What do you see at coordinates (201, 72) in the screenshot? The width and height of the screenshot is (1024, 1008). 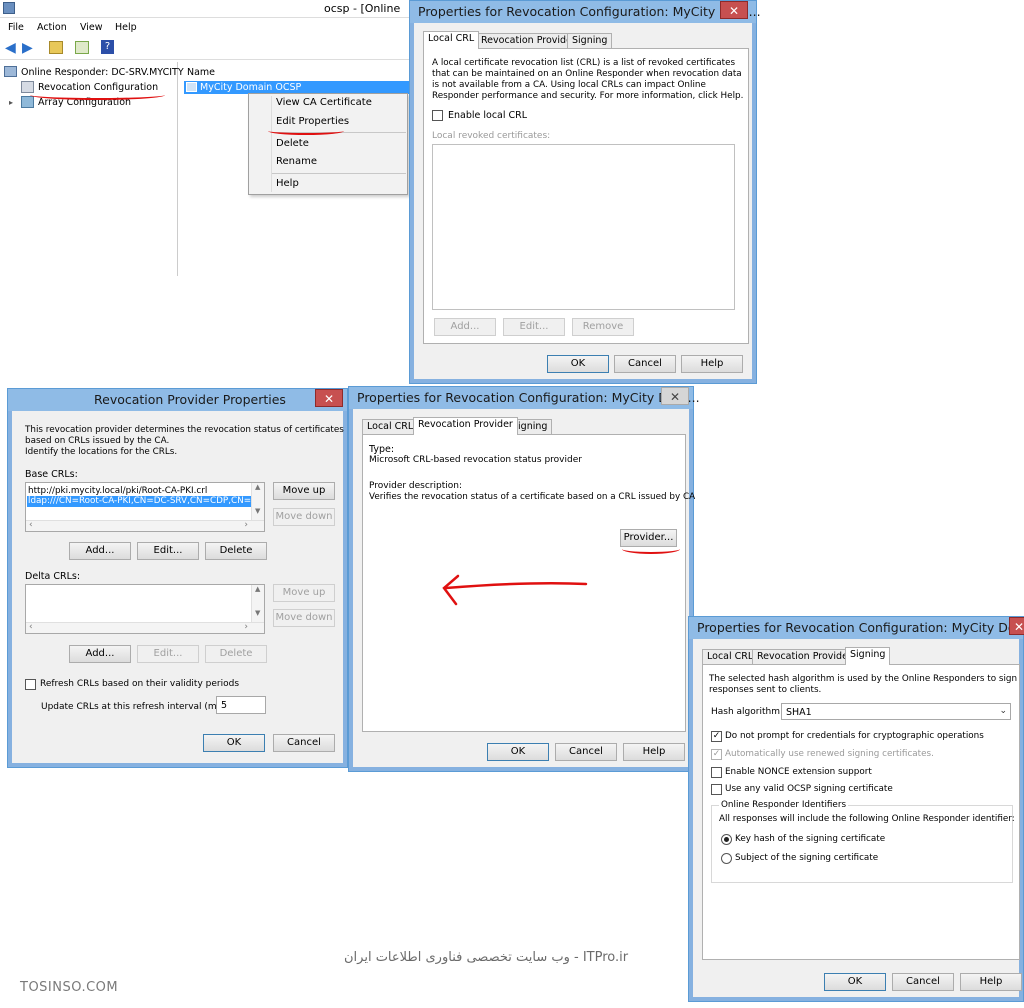 I see `column-header-name: Name` at bounding box center [201, 72].